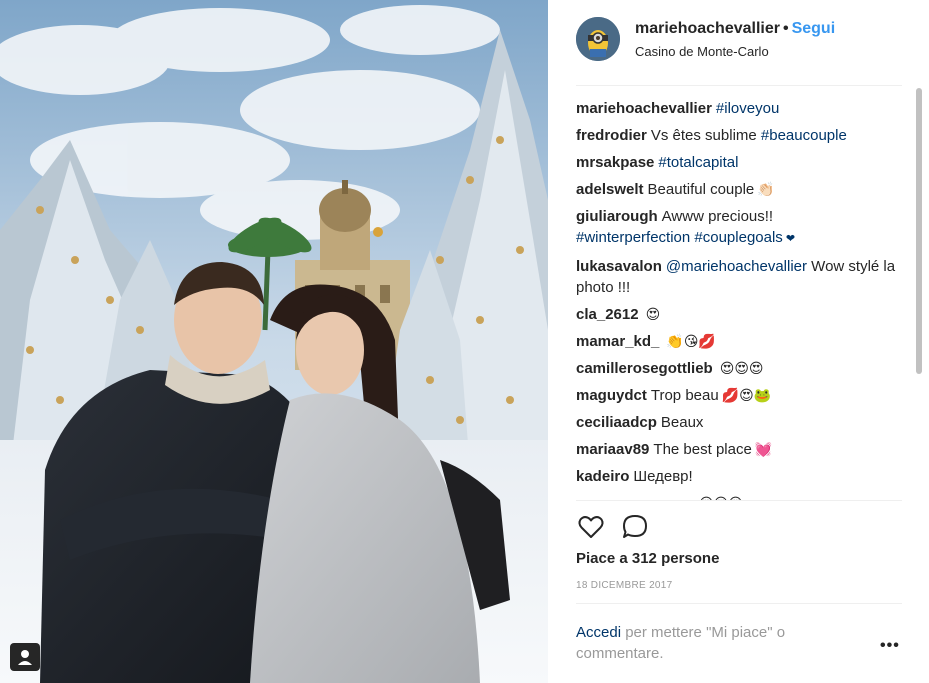 This screenshot has width=929, height=683. What do you see at coordinates (611, 135) in the screenshot?
I see `comment-username: fredrodier` at bounding box center [611, 135].